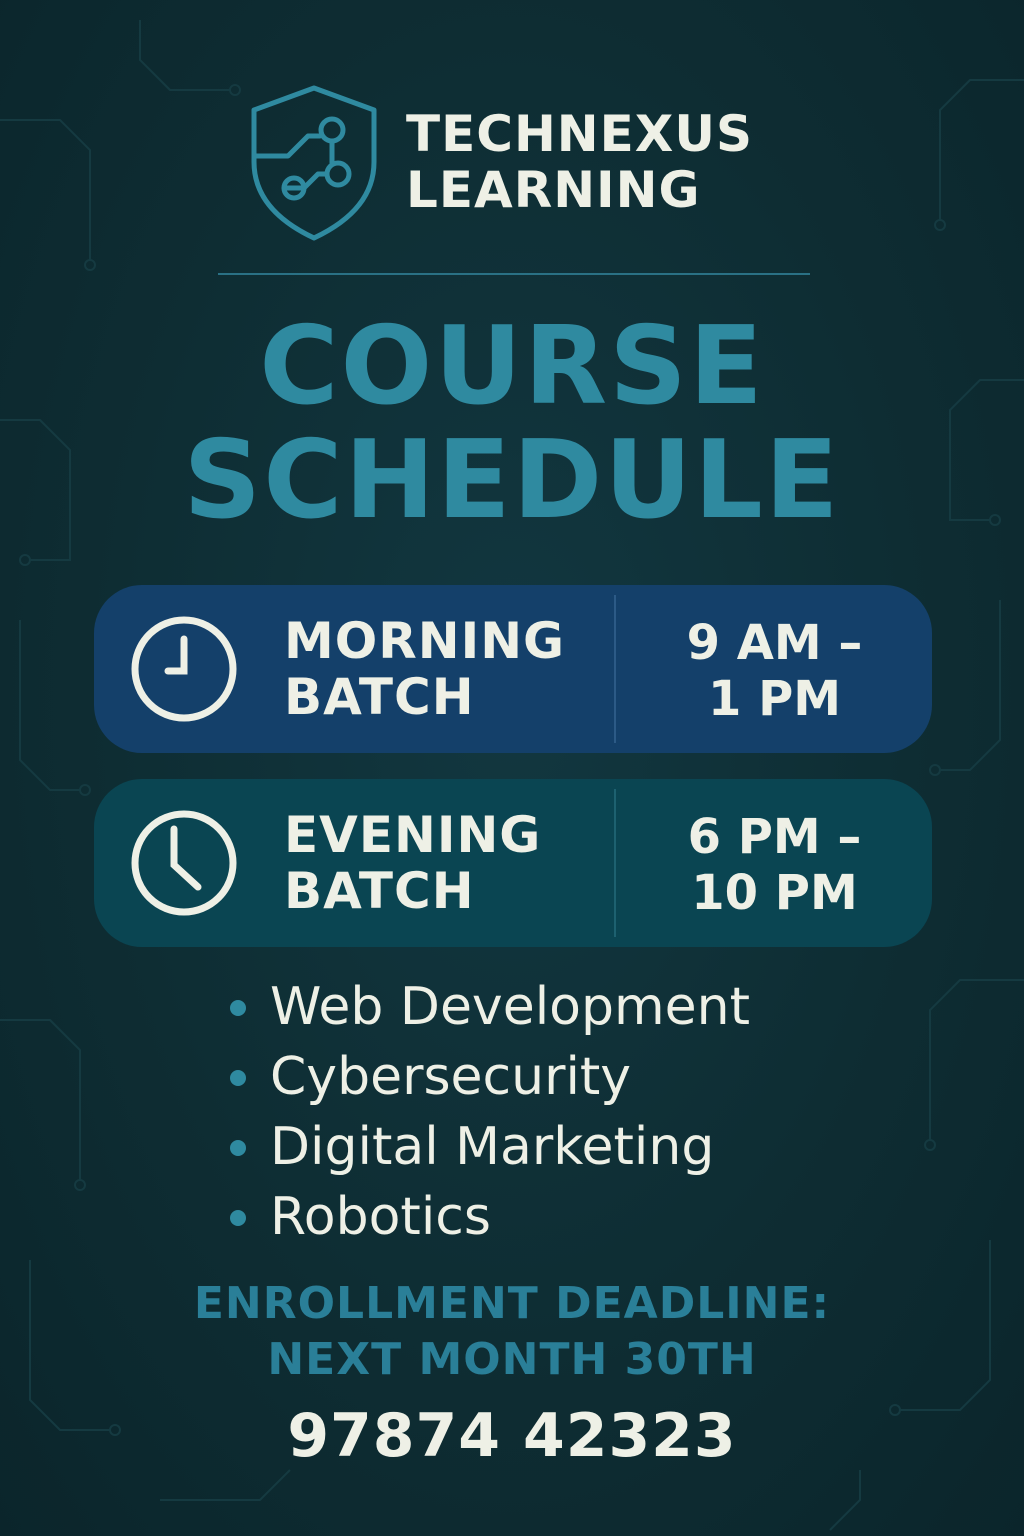  I want to click on list-item: Robotics, so click(489, 1217).